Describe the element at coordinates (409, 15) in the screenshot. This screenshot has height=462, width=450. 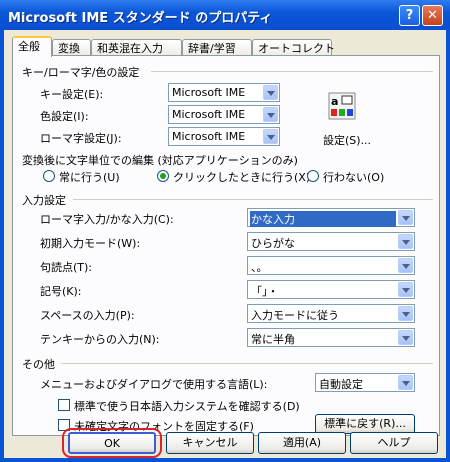
I see `help-icon: ?` at that location.